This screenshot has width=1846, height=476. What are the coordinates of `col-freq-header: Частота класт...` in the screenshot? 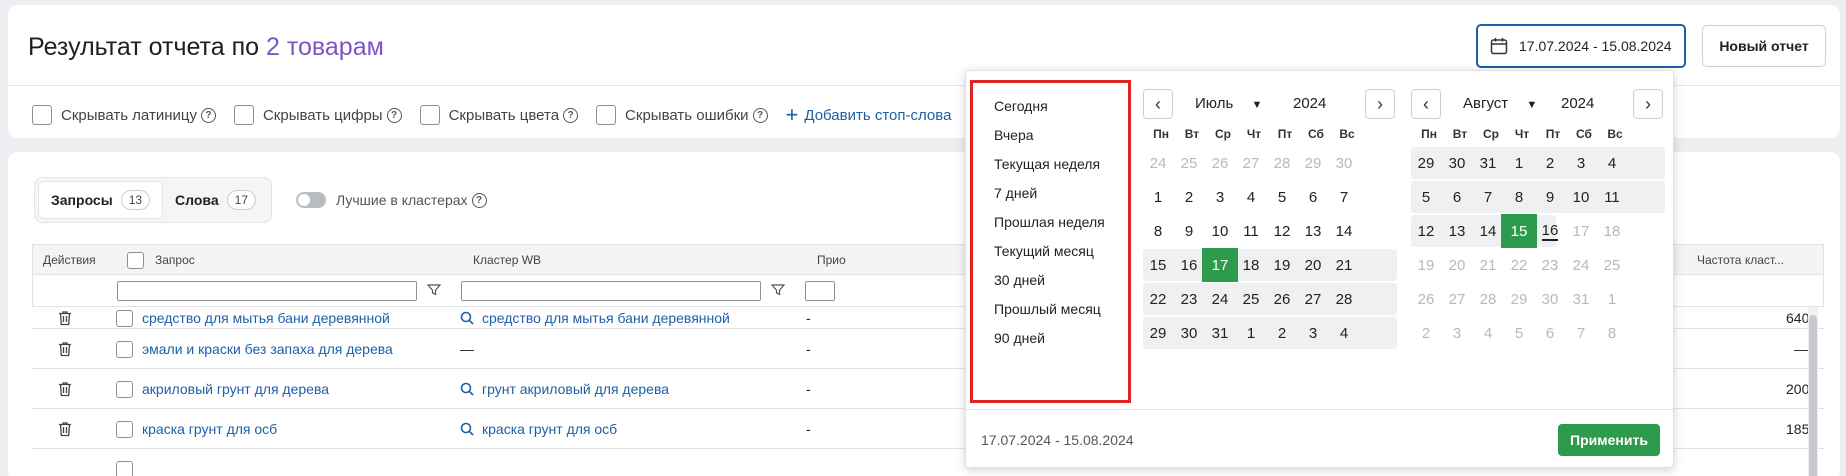 It's located at (1740, 260).